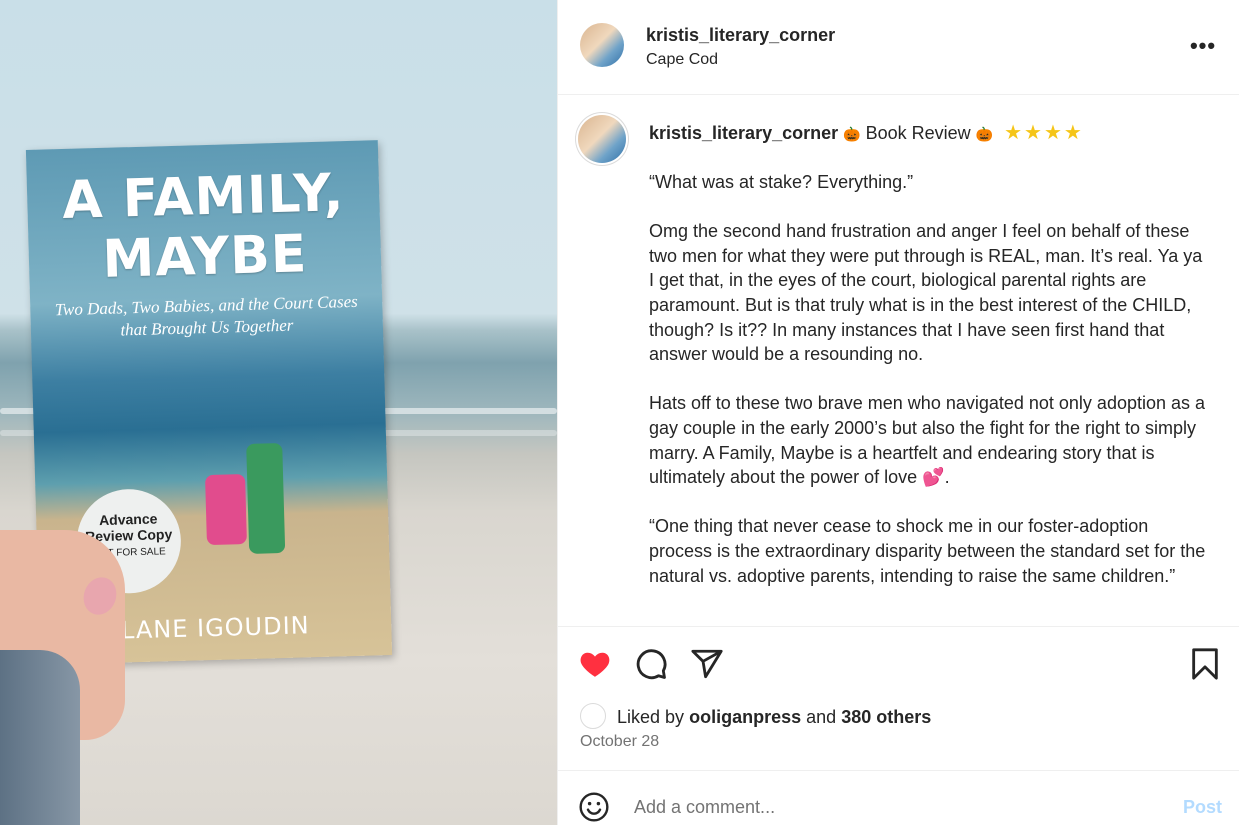 This screenshot has height=826, width=1239. Describe the element at coordinates (651, 664) in the screenshot. I see `comment-icon` at that location.